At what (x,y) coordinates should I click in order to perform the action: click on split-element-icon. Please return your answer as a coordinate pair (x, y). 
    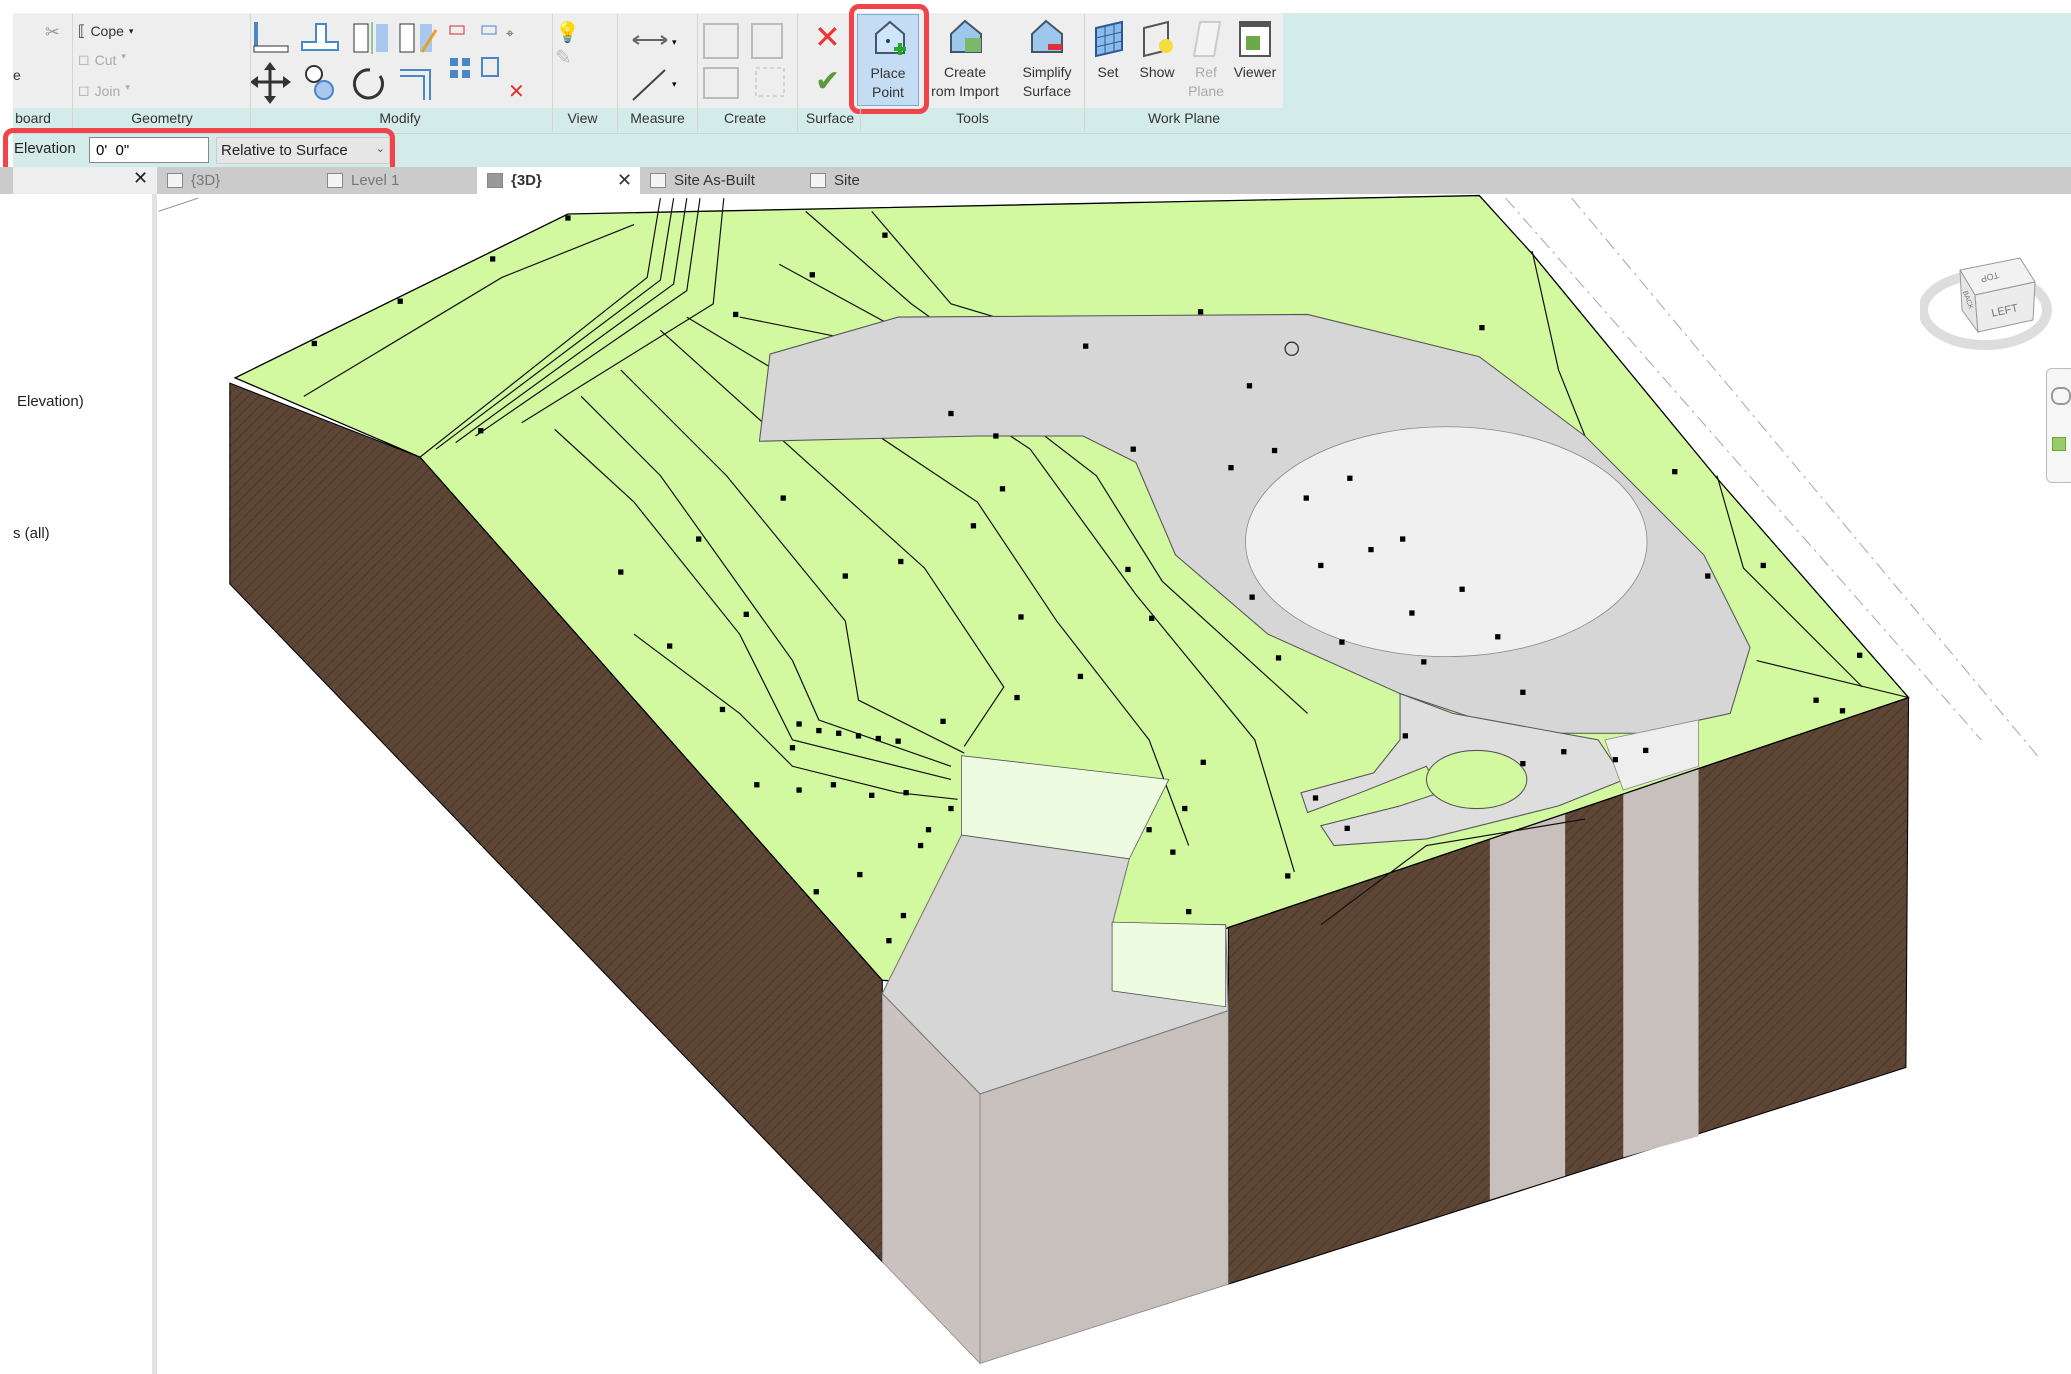
    Looking at the image, I should click on (459, 51).